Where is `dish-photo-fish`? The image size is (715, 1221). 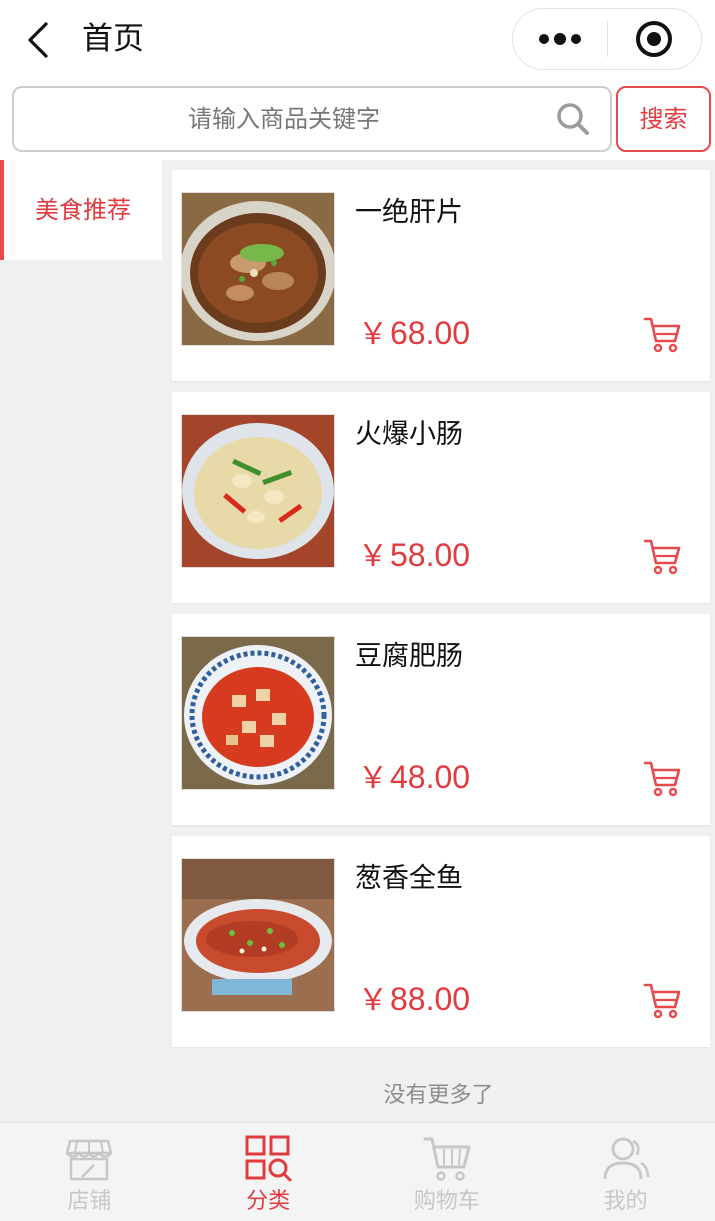
dish-photo-fish is located at coordinates (258, 935).